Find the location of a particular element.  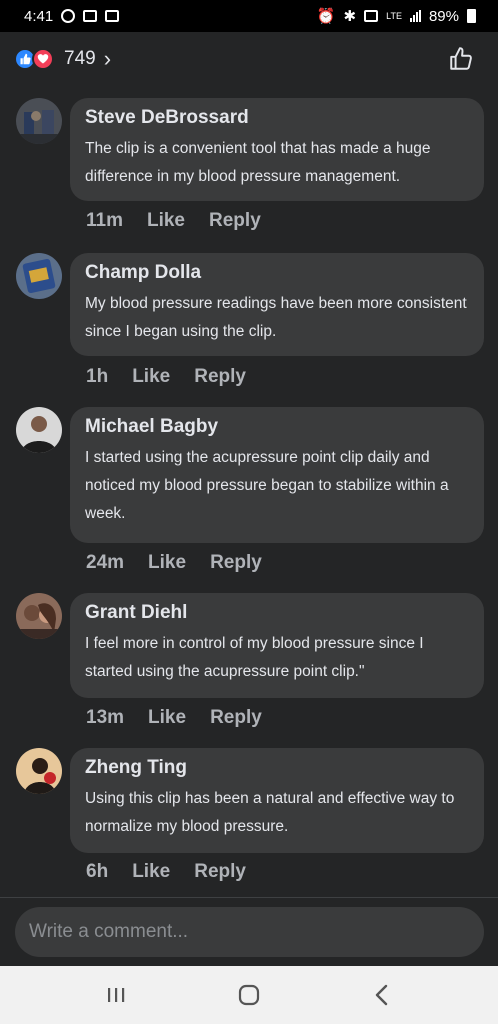

comment-input is located at coordinates (249, 932).